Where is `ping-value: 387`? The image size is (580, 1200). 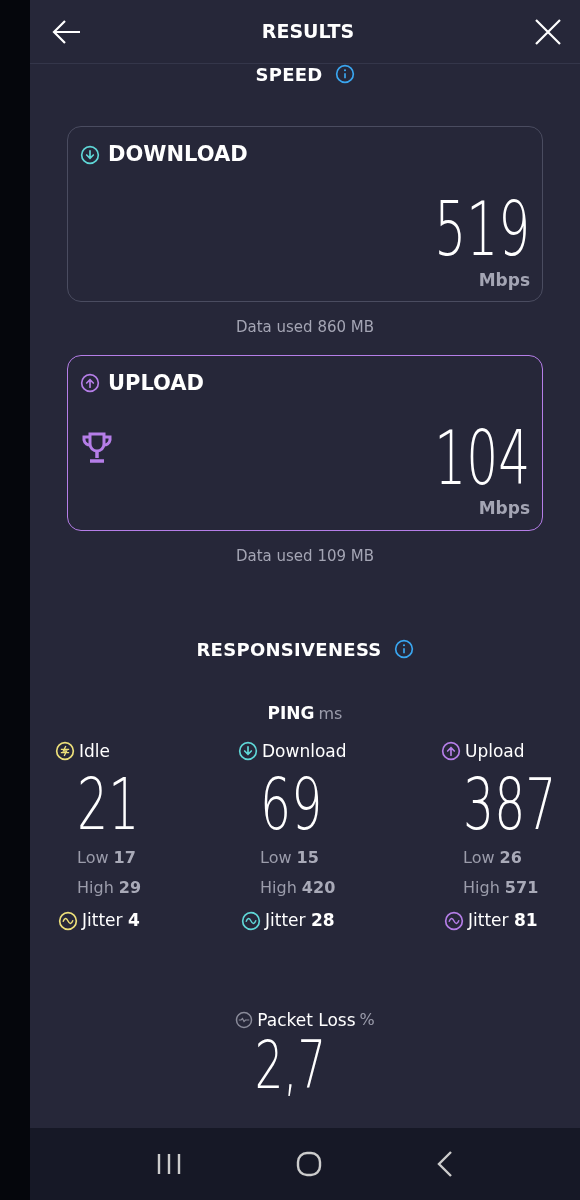
ping-value: 387 is located at coordinates (510, 804).